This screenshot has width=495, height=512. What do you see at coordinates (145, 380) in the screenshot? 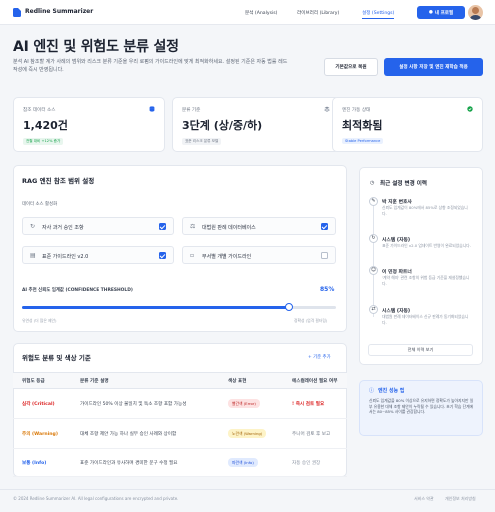
I see `col-description: 분류 기준 설명` at bounding box center [145, 380].